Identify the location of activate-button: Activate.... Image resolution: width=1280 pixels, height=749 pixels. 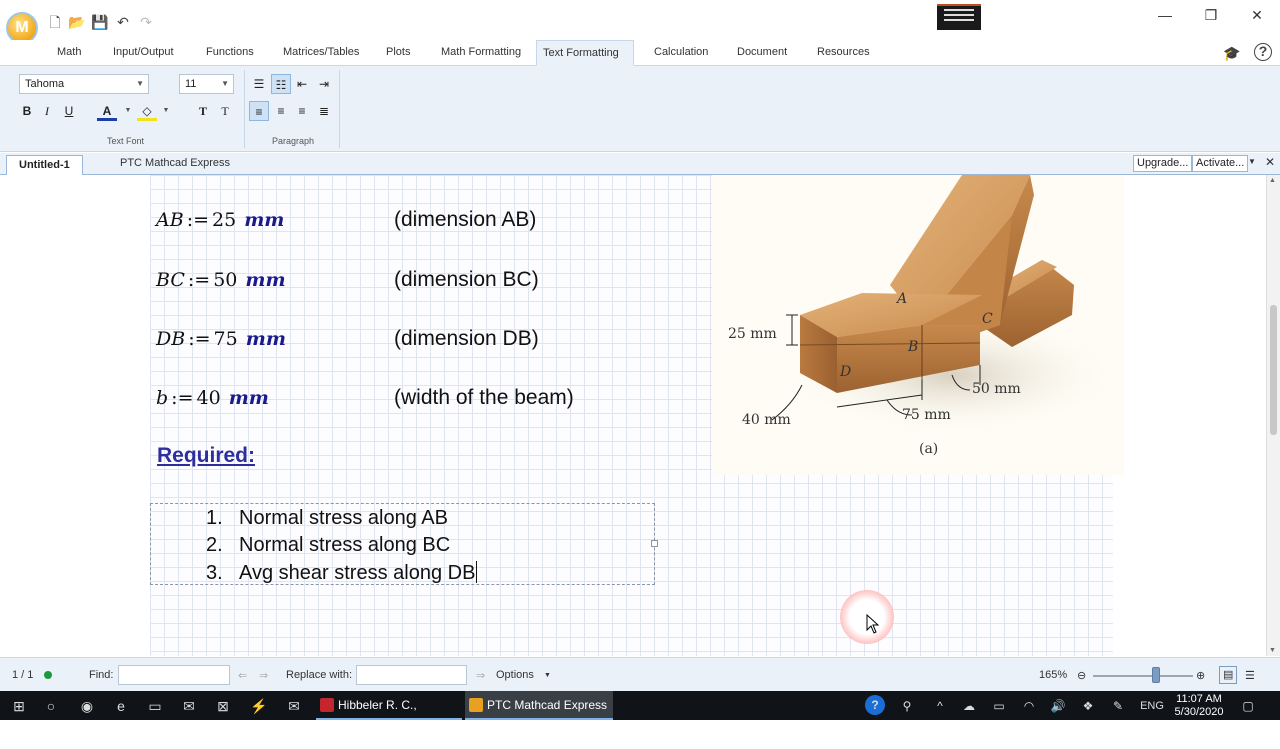
(1220, 163).